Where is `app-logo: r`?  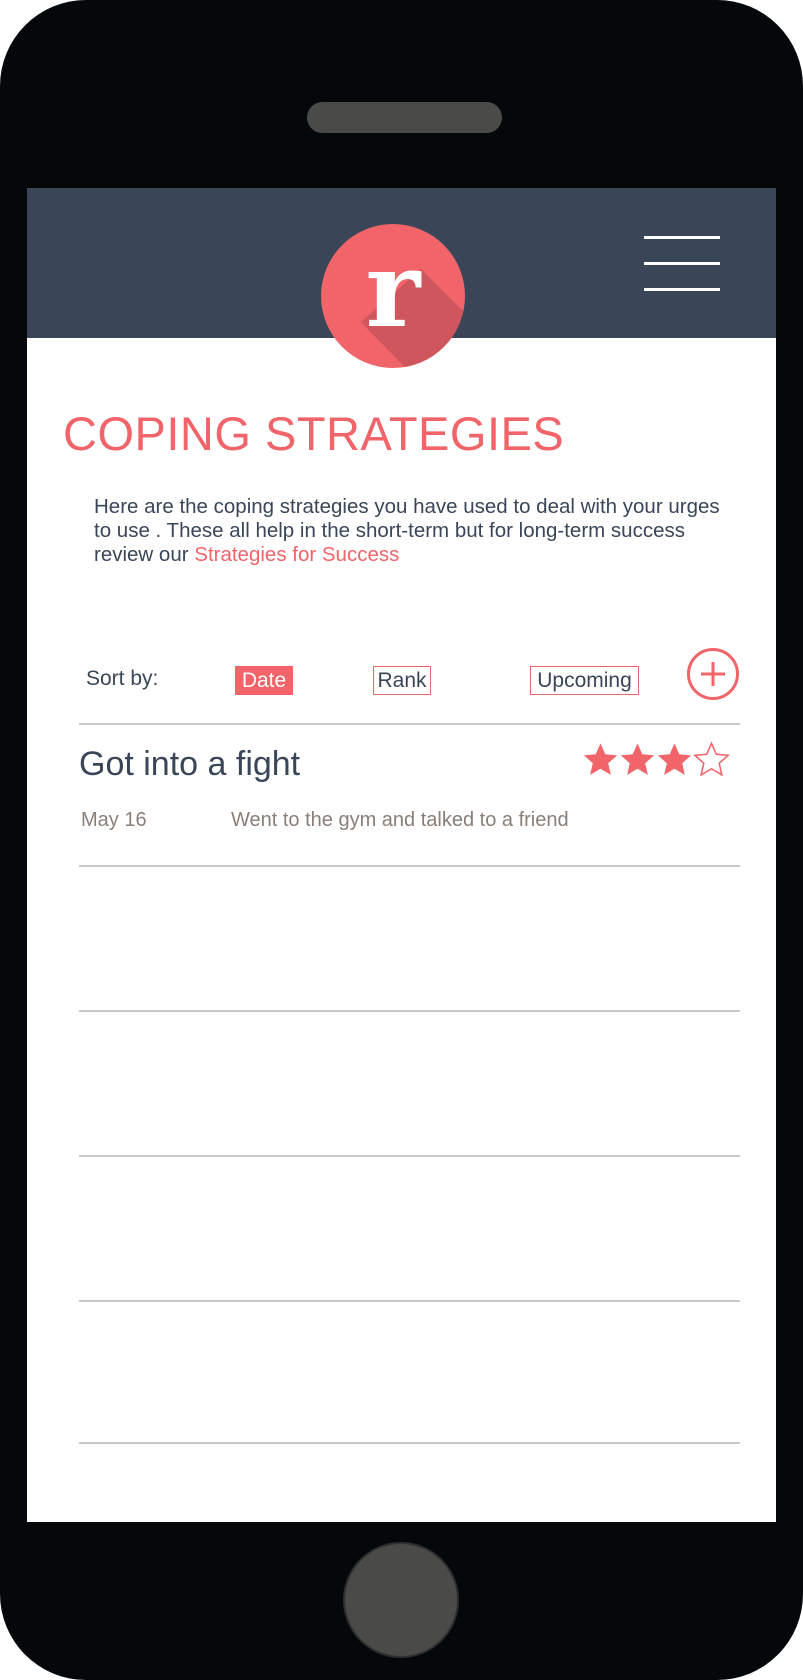 app-logo: r is located at coordinates (393, 296).